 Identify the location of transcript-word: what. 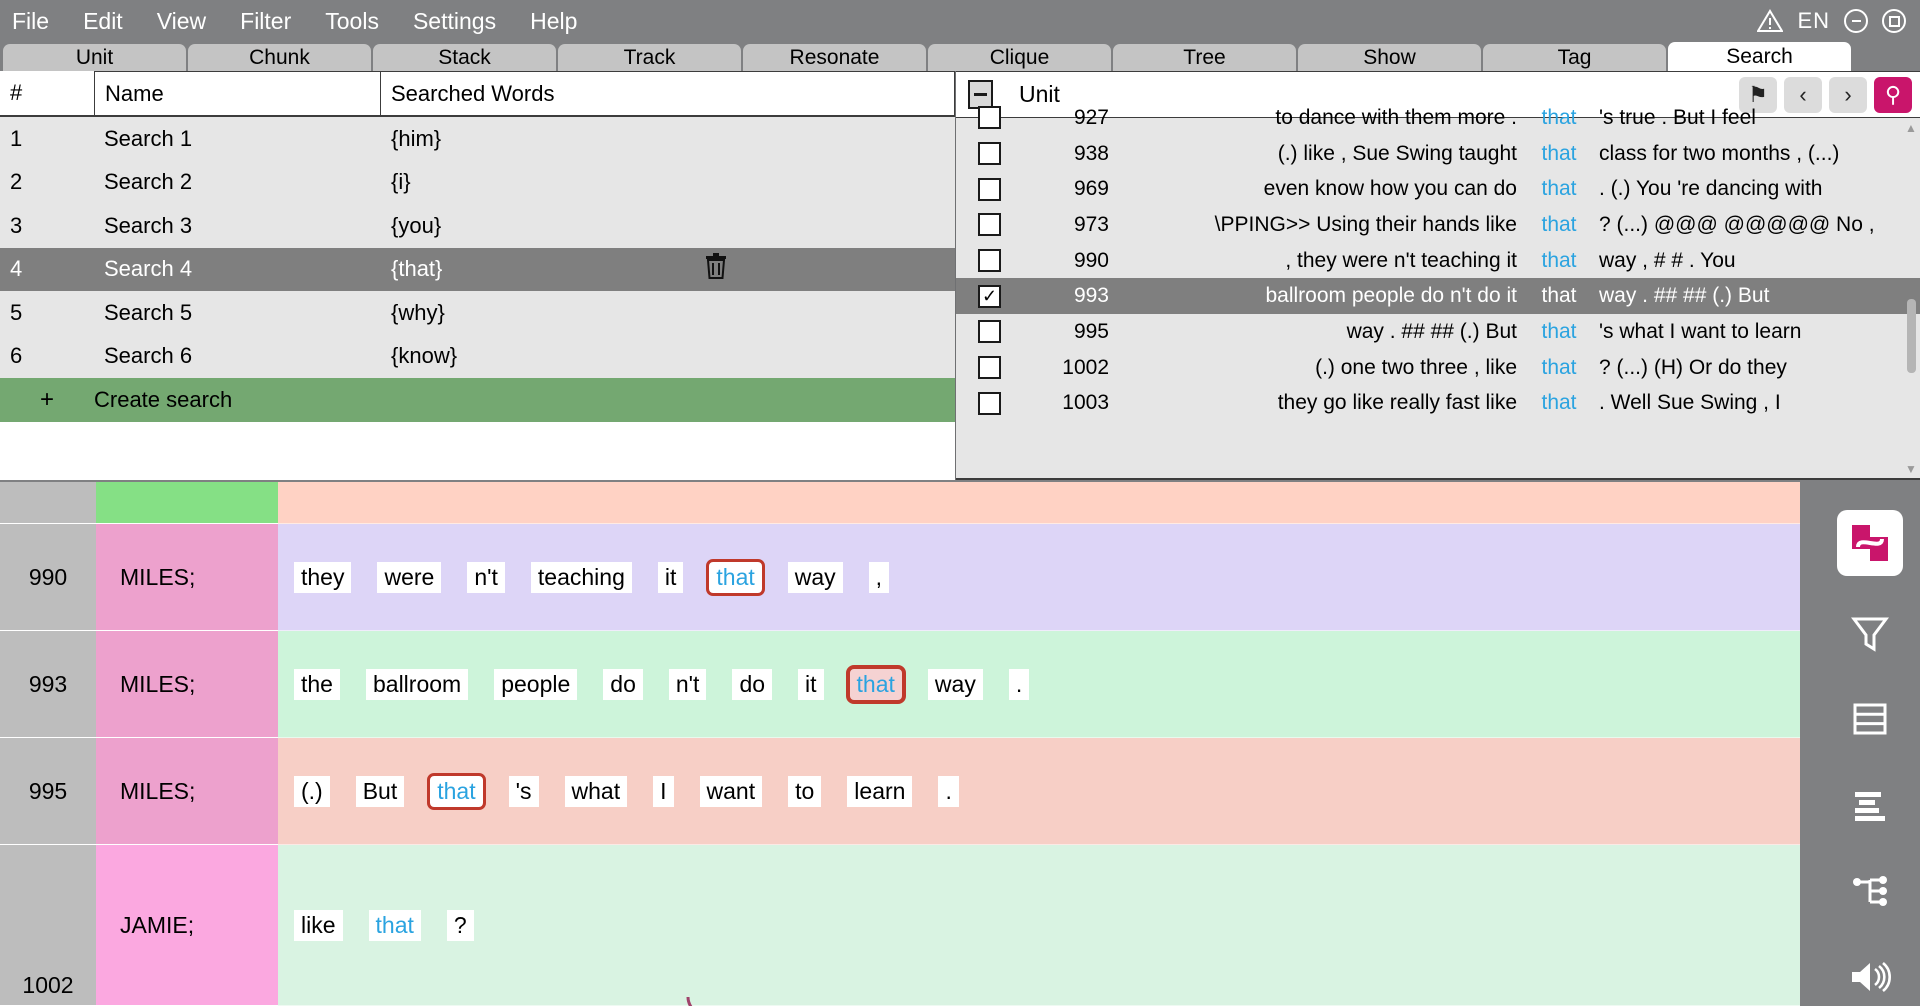
(596, 791).